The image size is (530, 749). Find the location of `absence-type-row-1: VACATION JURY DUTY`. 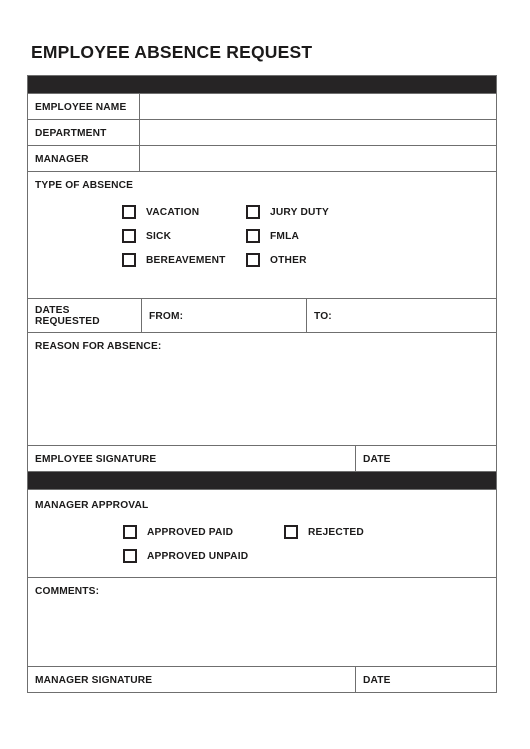

absence-type-row-1: VACATION JURY DUTY is located at coordinates (262, 212).